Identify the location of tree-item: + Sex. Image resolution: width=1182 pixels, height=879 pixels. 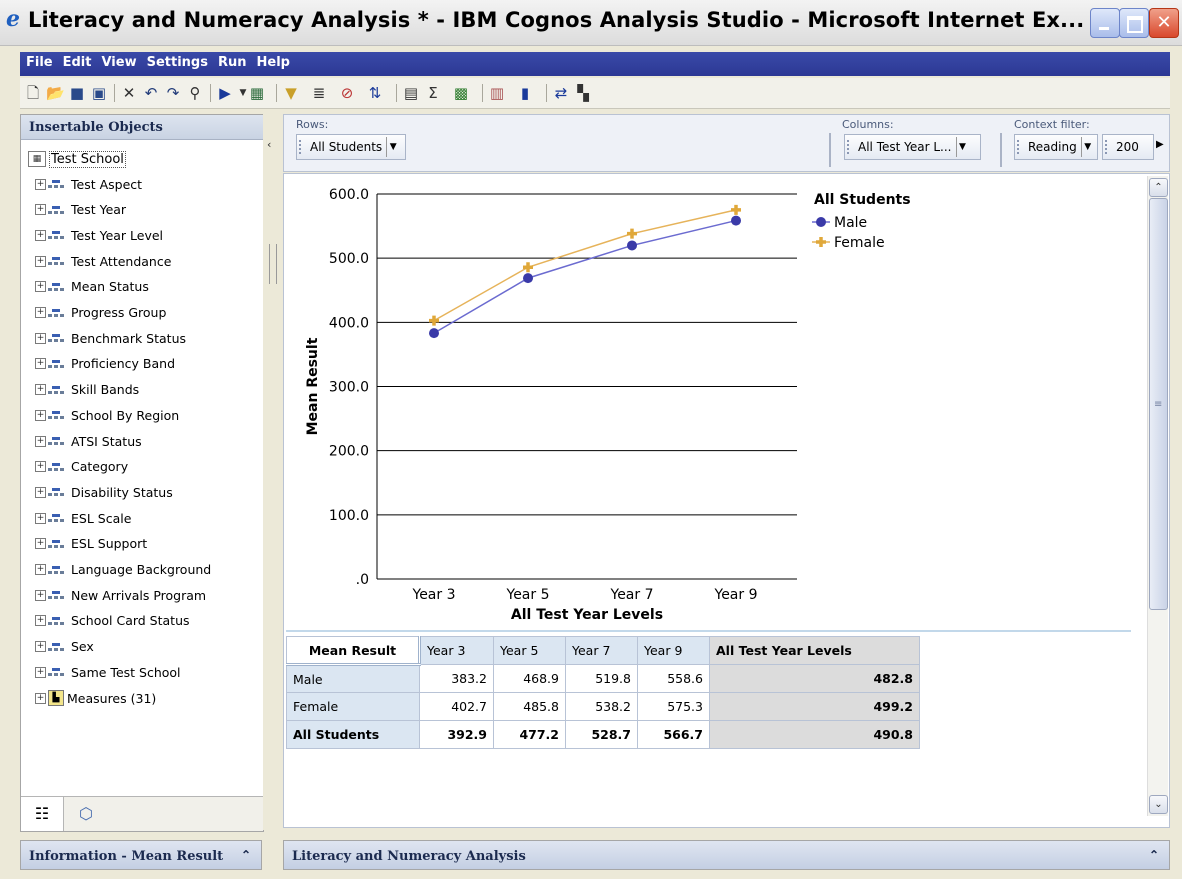
(64, 647).